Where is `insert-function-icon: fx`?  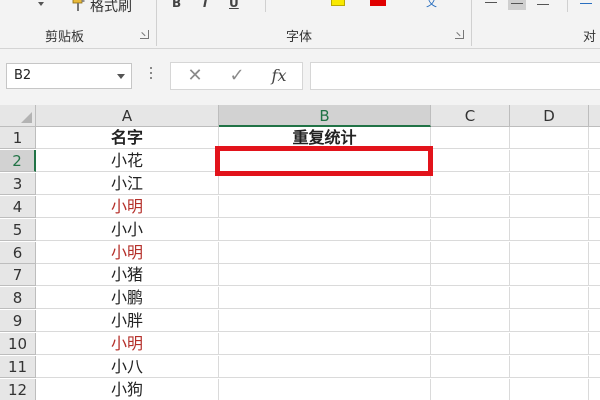 insert-function-icon: fx is located at coordinates (279, 76).